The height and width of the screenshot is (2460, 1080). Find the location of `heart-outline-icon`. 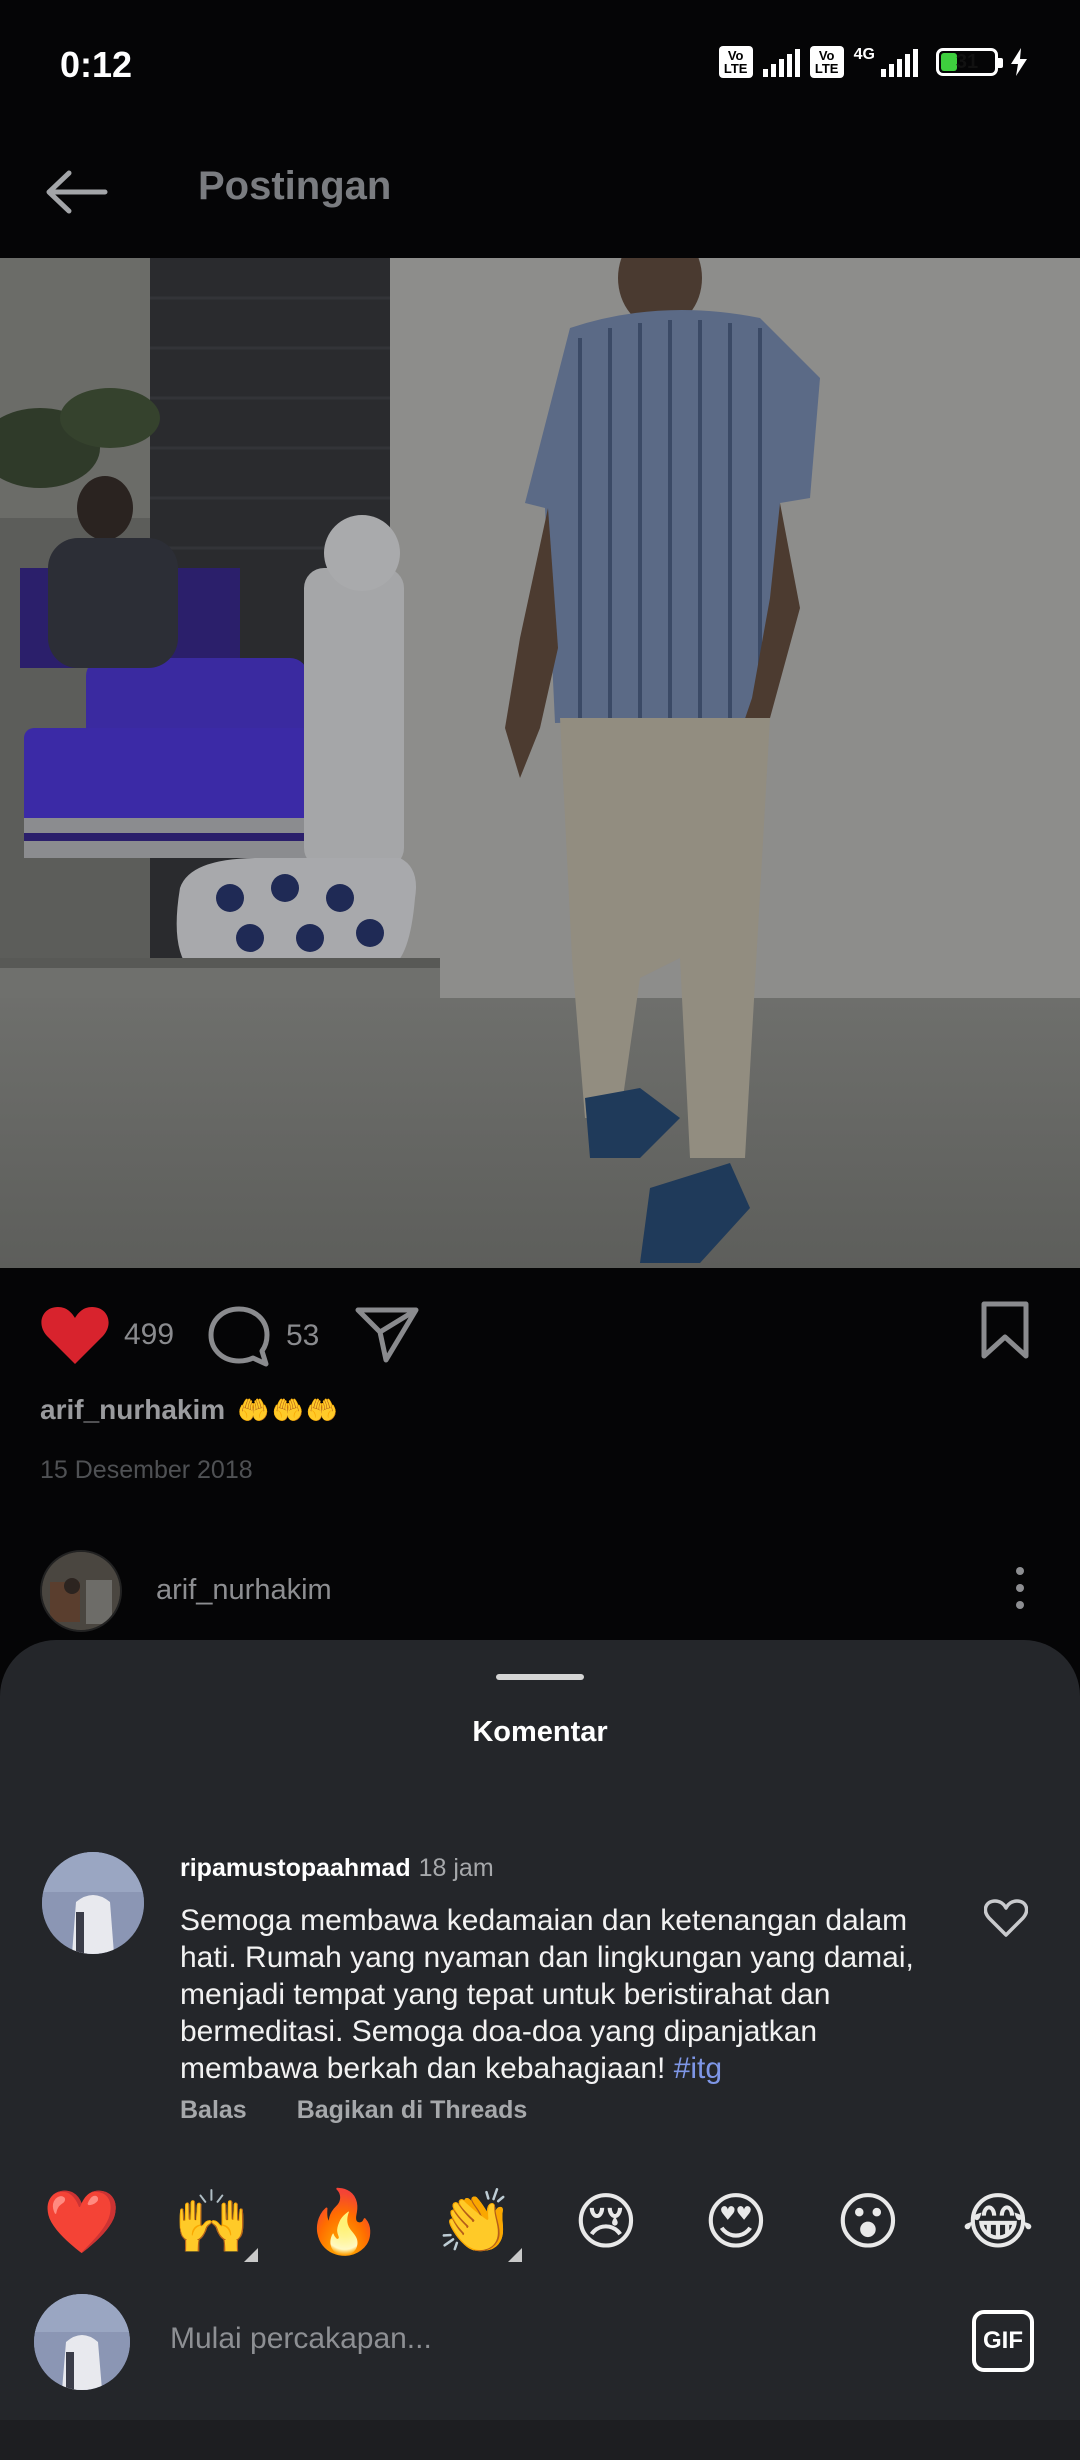

heart-outline-icon is located at coordinates (1006, 1918).